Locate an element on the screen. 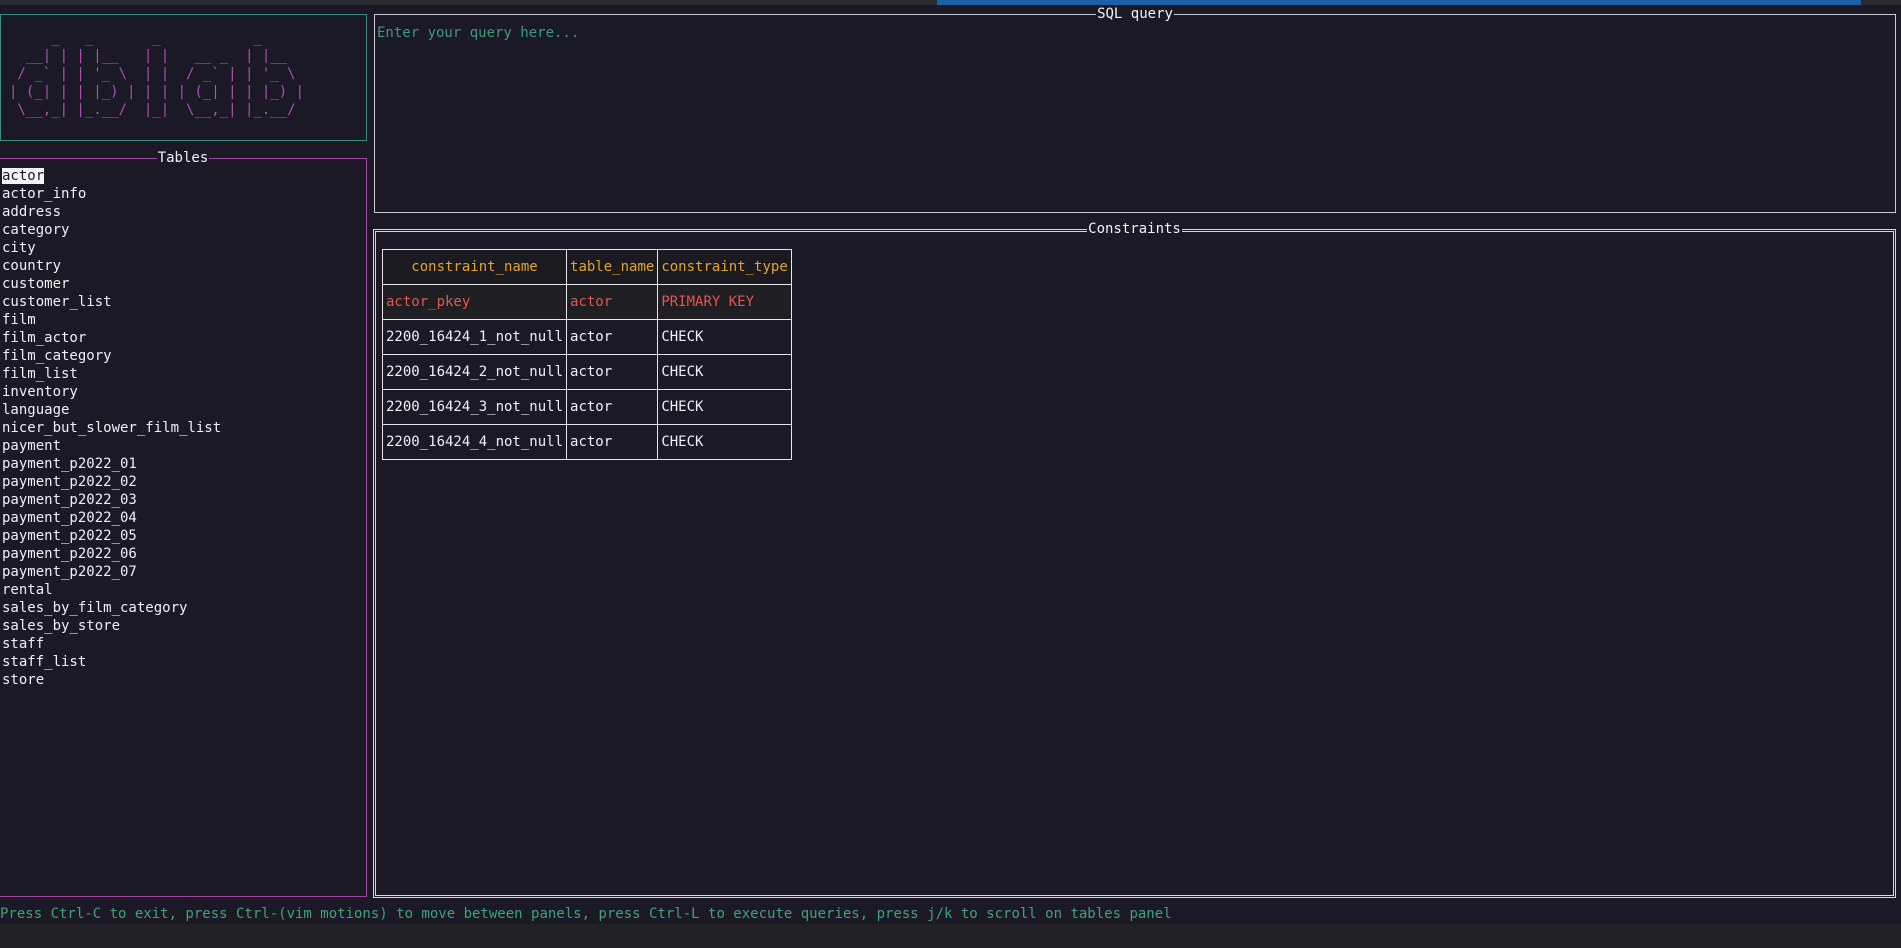 Image resolution: width=1901 pixels, height=948 pixels. table-list-item-label: staff is located at coordinates (23, 644).